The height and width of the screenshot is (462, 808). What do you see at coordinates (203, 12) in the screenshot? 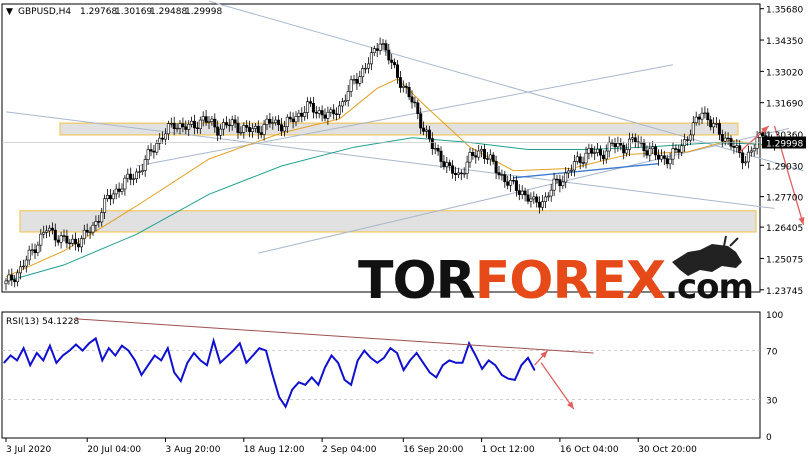
I see `ohlc-close: 1.29998` at bounding box center [203, 12].